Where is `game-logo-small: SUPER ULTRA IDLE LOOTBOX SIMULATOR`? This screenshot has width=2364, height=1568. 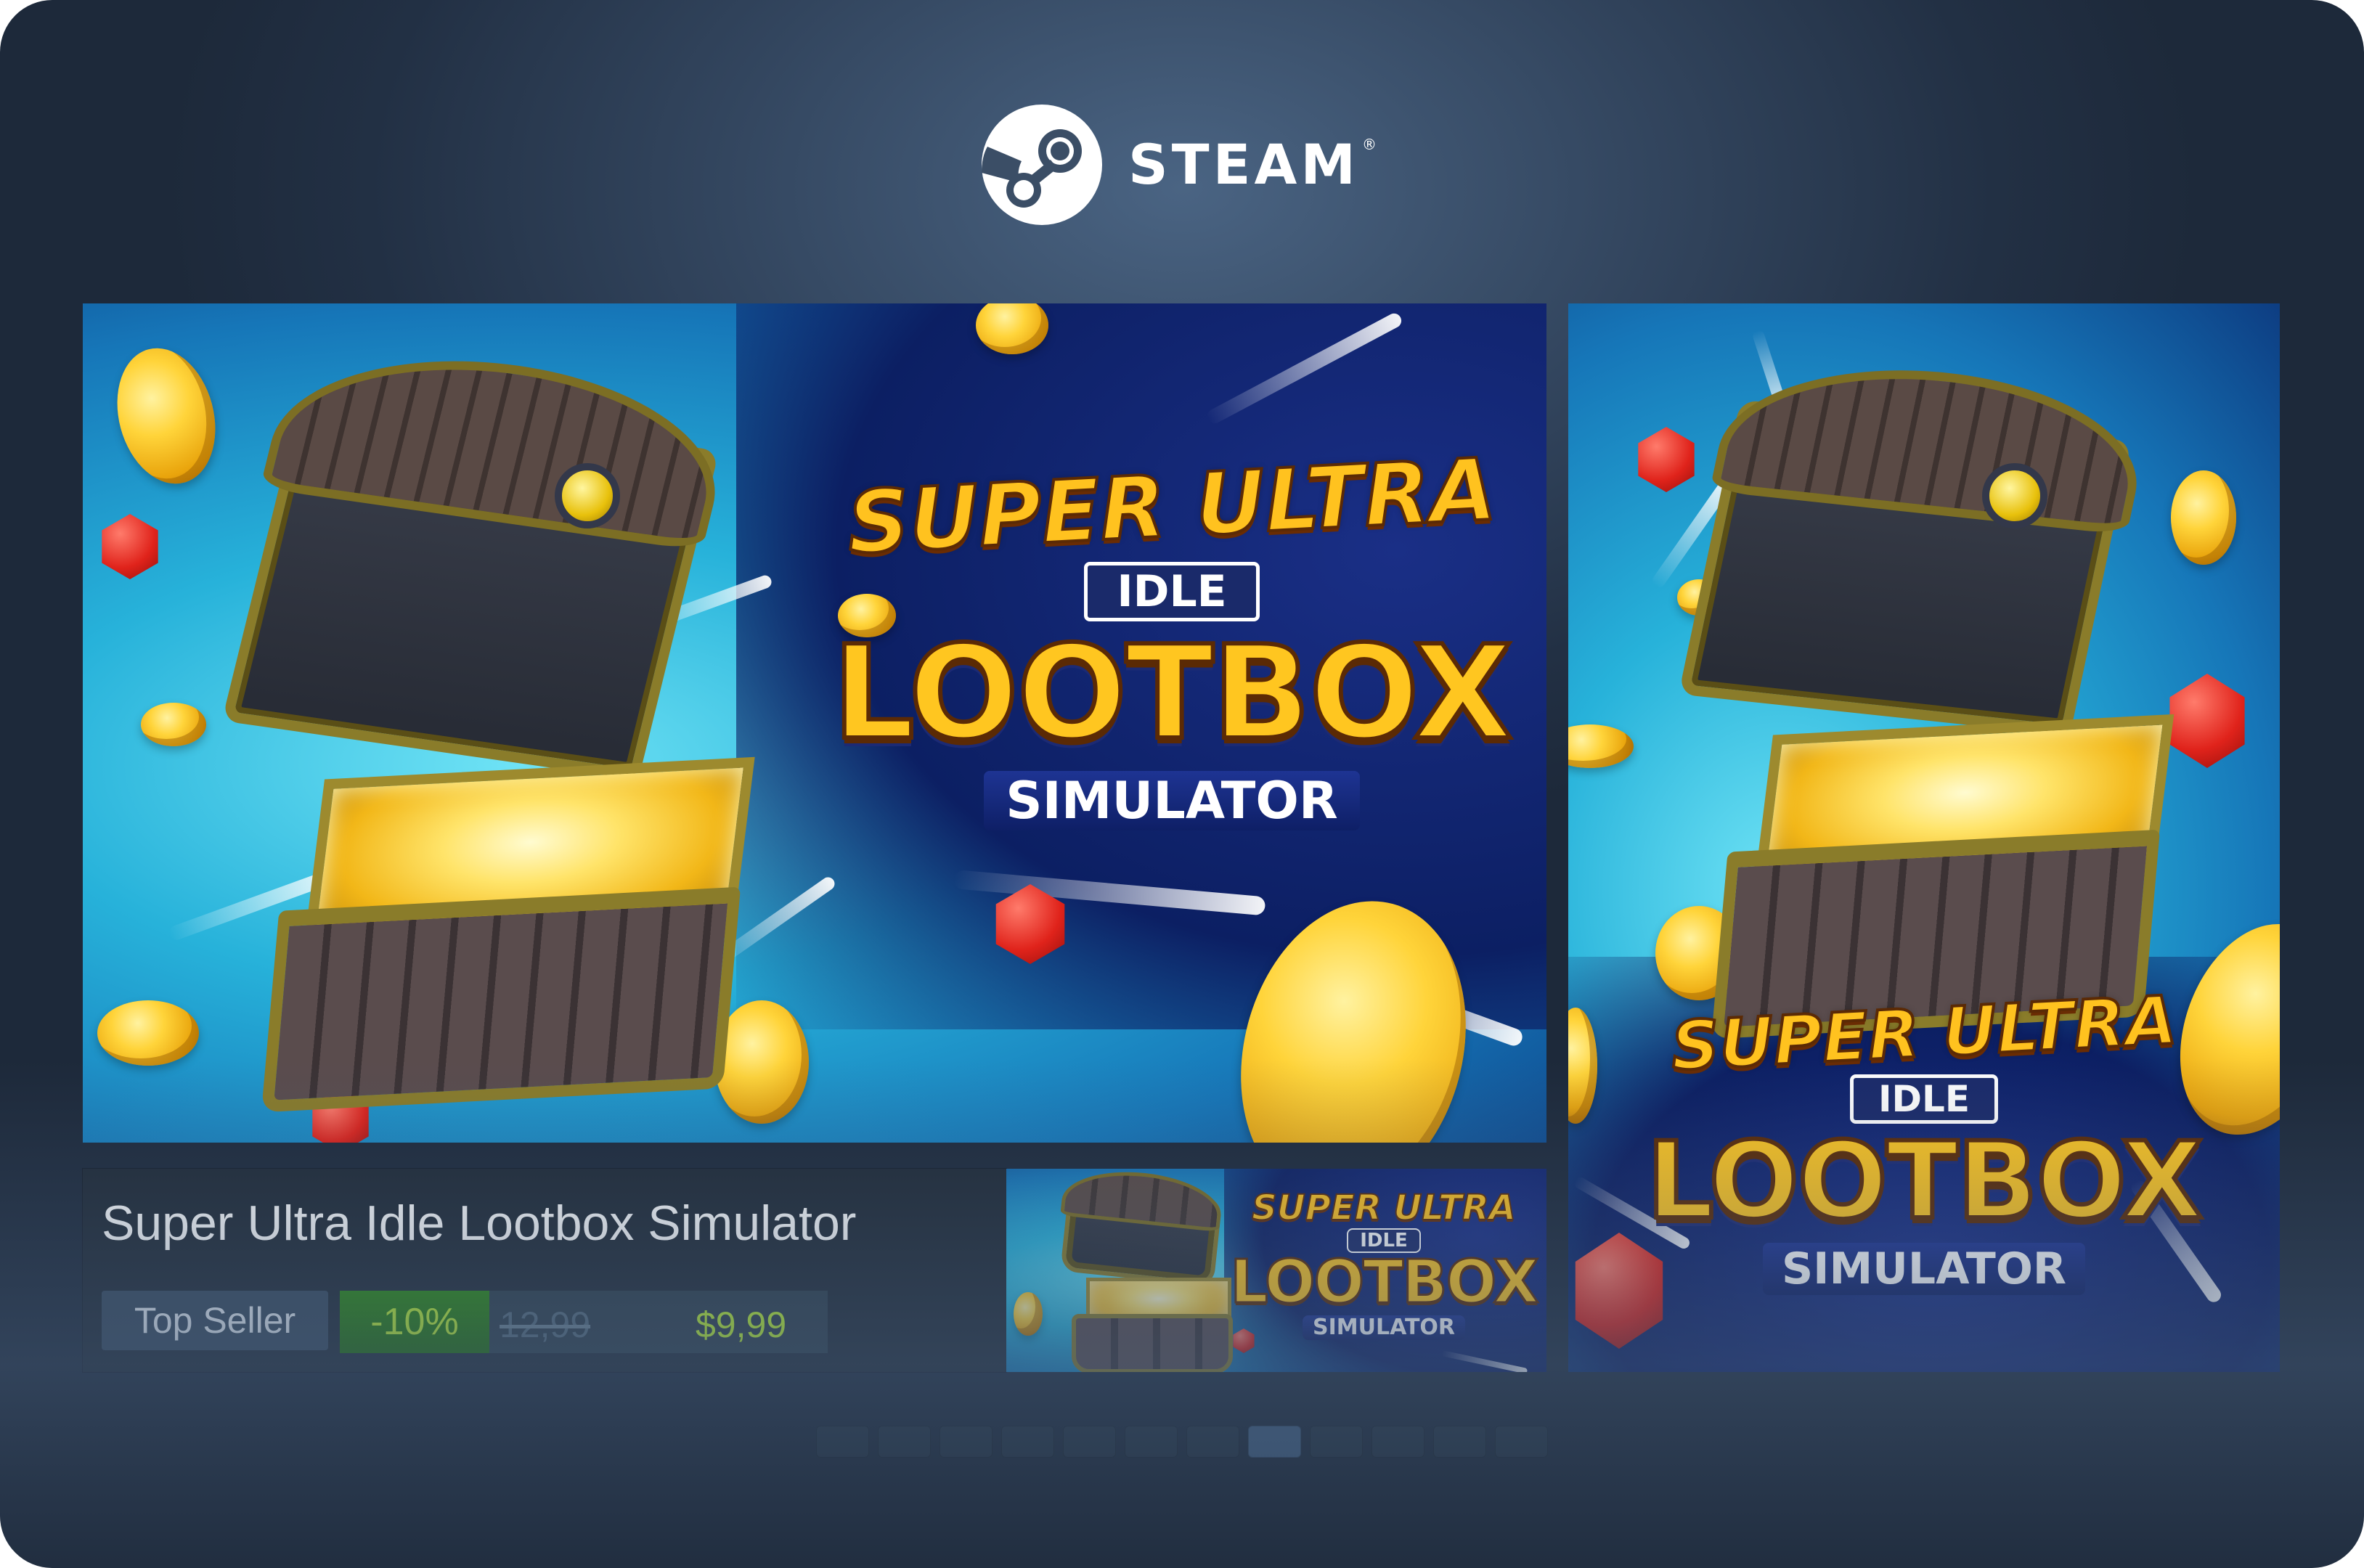 game-logo-small: SUPER ULTRA IDLE LOOTBOX SIMULATOR is located at coordinates (1384, 1264).